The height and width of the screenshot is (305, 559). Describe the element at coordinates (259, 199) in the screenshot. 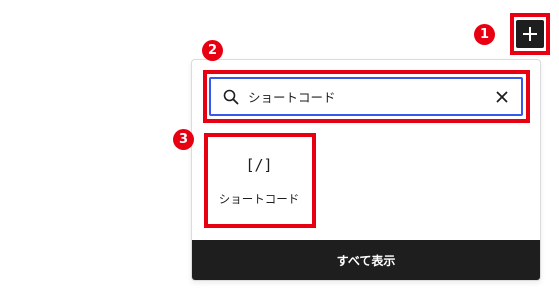

I see `block-item-label: ショートコード` at that location.